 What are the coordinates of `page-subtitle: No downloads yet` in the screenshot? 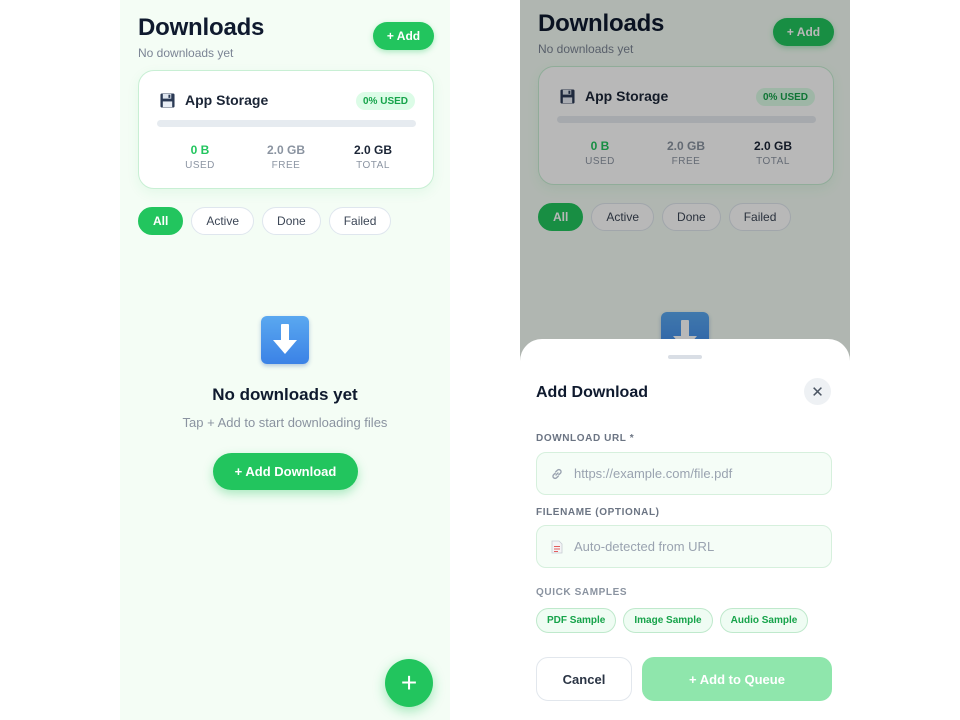 It's located at (186, 53).